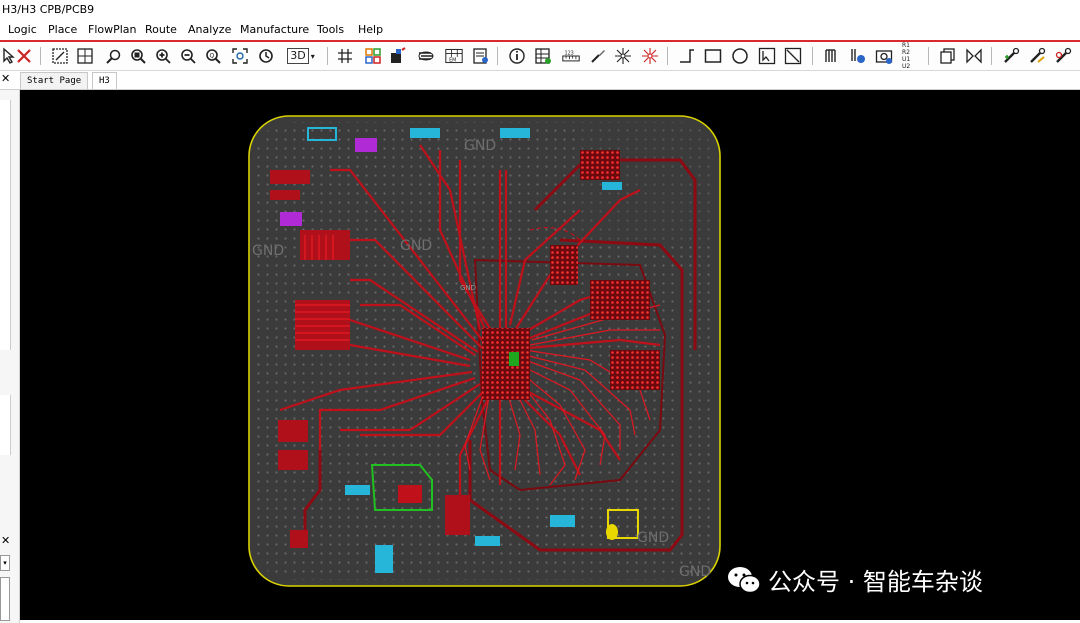 The image size is (1080, 623). I want to click on mirror-icon, so click(974, 56).